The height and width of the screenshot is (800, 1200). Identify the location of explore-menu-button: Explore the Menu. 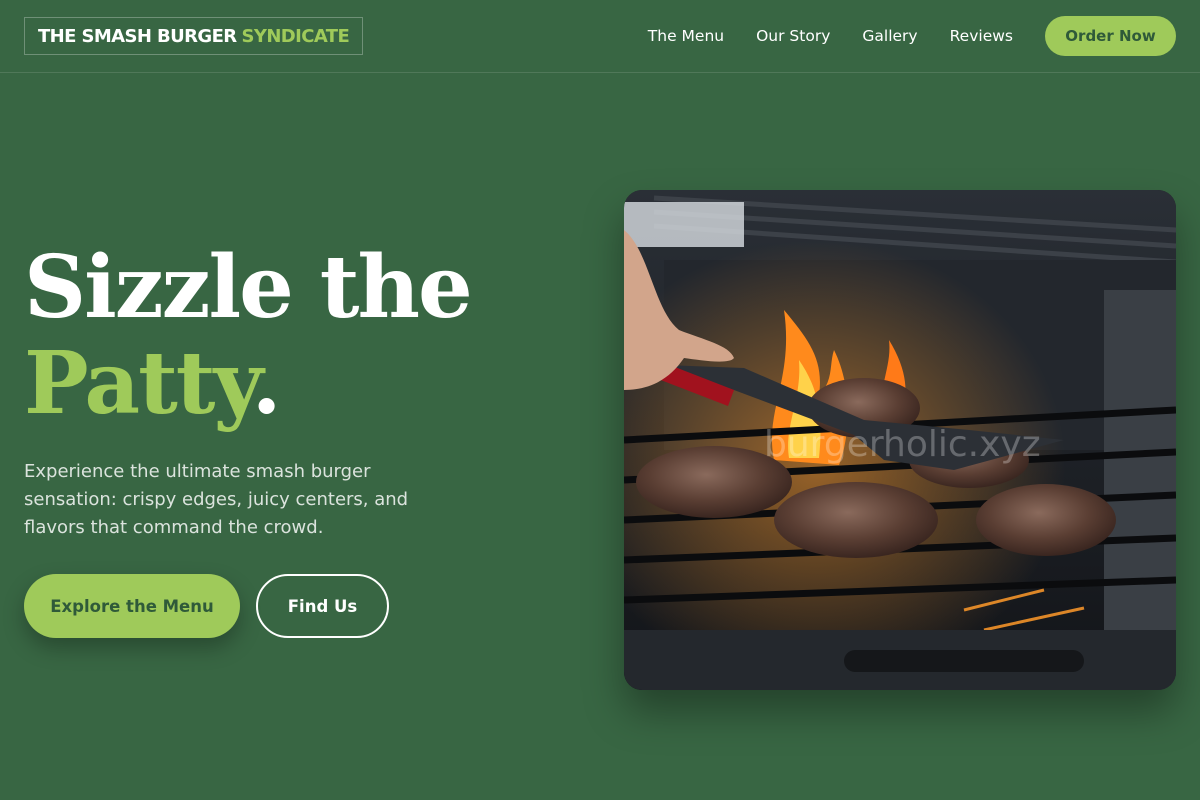
(132, 606).